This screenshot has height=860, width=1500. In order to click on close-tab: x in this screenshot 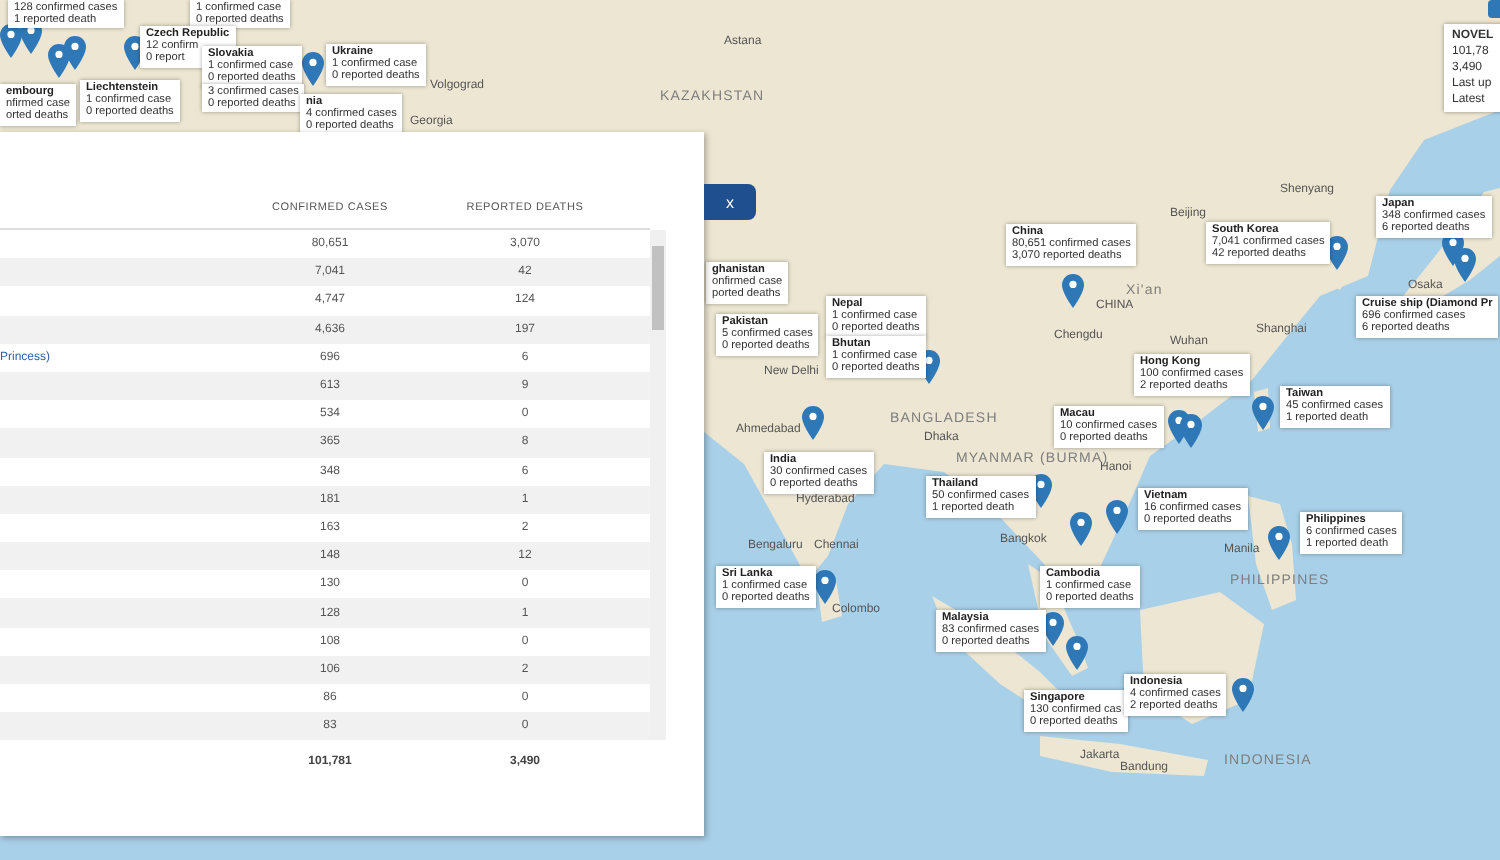, I will do `click(730, 202)`.